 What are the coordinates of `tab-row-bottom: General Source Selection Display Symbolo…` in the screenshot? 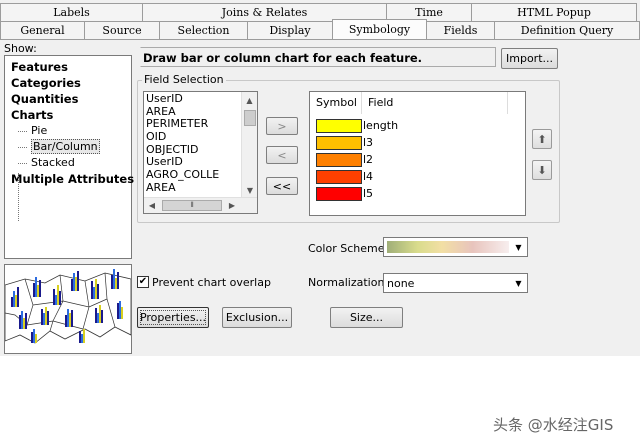 It's located at (320, 29).